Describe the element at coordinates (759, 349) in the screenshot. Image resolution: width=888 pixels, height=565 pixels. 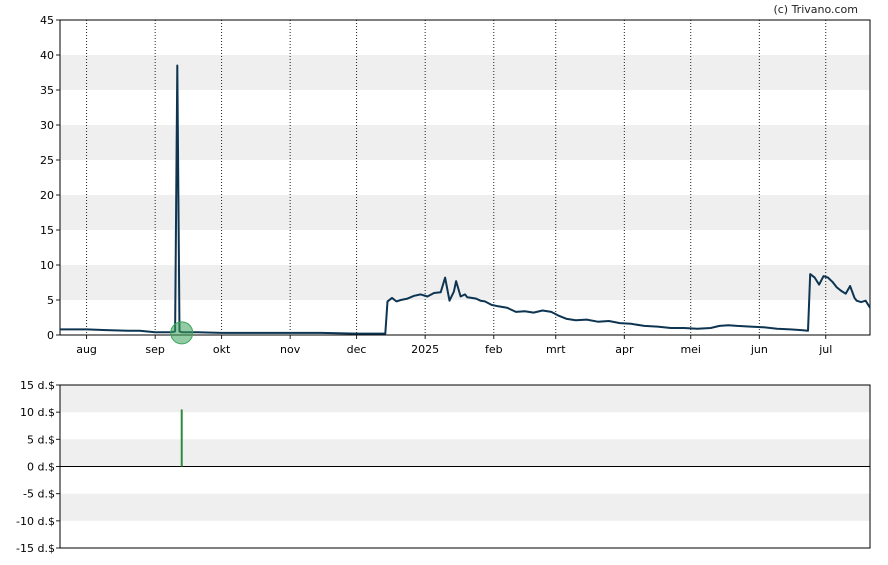
I see `x-tick-label: jun` at that location.